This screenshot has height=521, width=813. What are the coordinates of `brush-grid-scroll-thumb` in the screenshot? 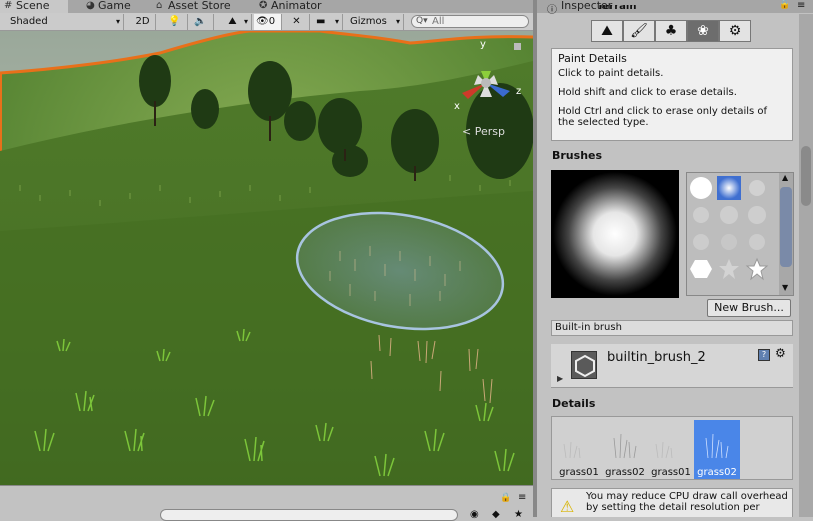 It's located at (786, 227).